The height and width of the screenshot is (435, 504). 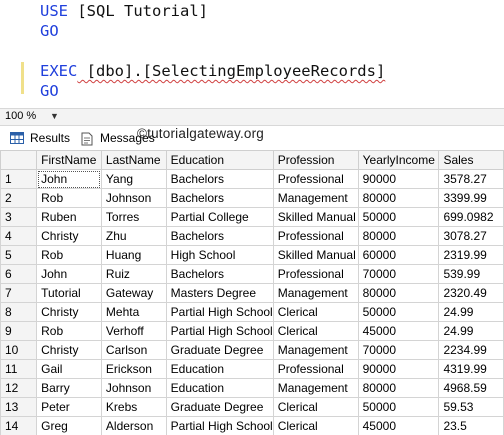 What do you see at coordinates (19, 331) in the screenshot?
I see `row-number: 9` at bounding box center [19, 331].